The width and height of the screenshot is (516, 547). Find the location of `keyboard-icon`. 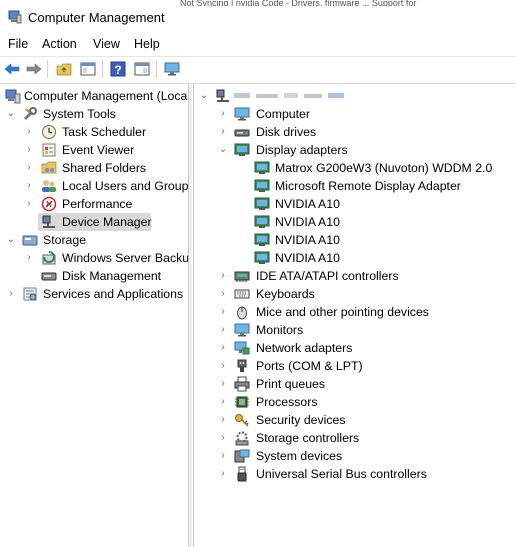

keyboard-icon is located at coordinates (242, 294).